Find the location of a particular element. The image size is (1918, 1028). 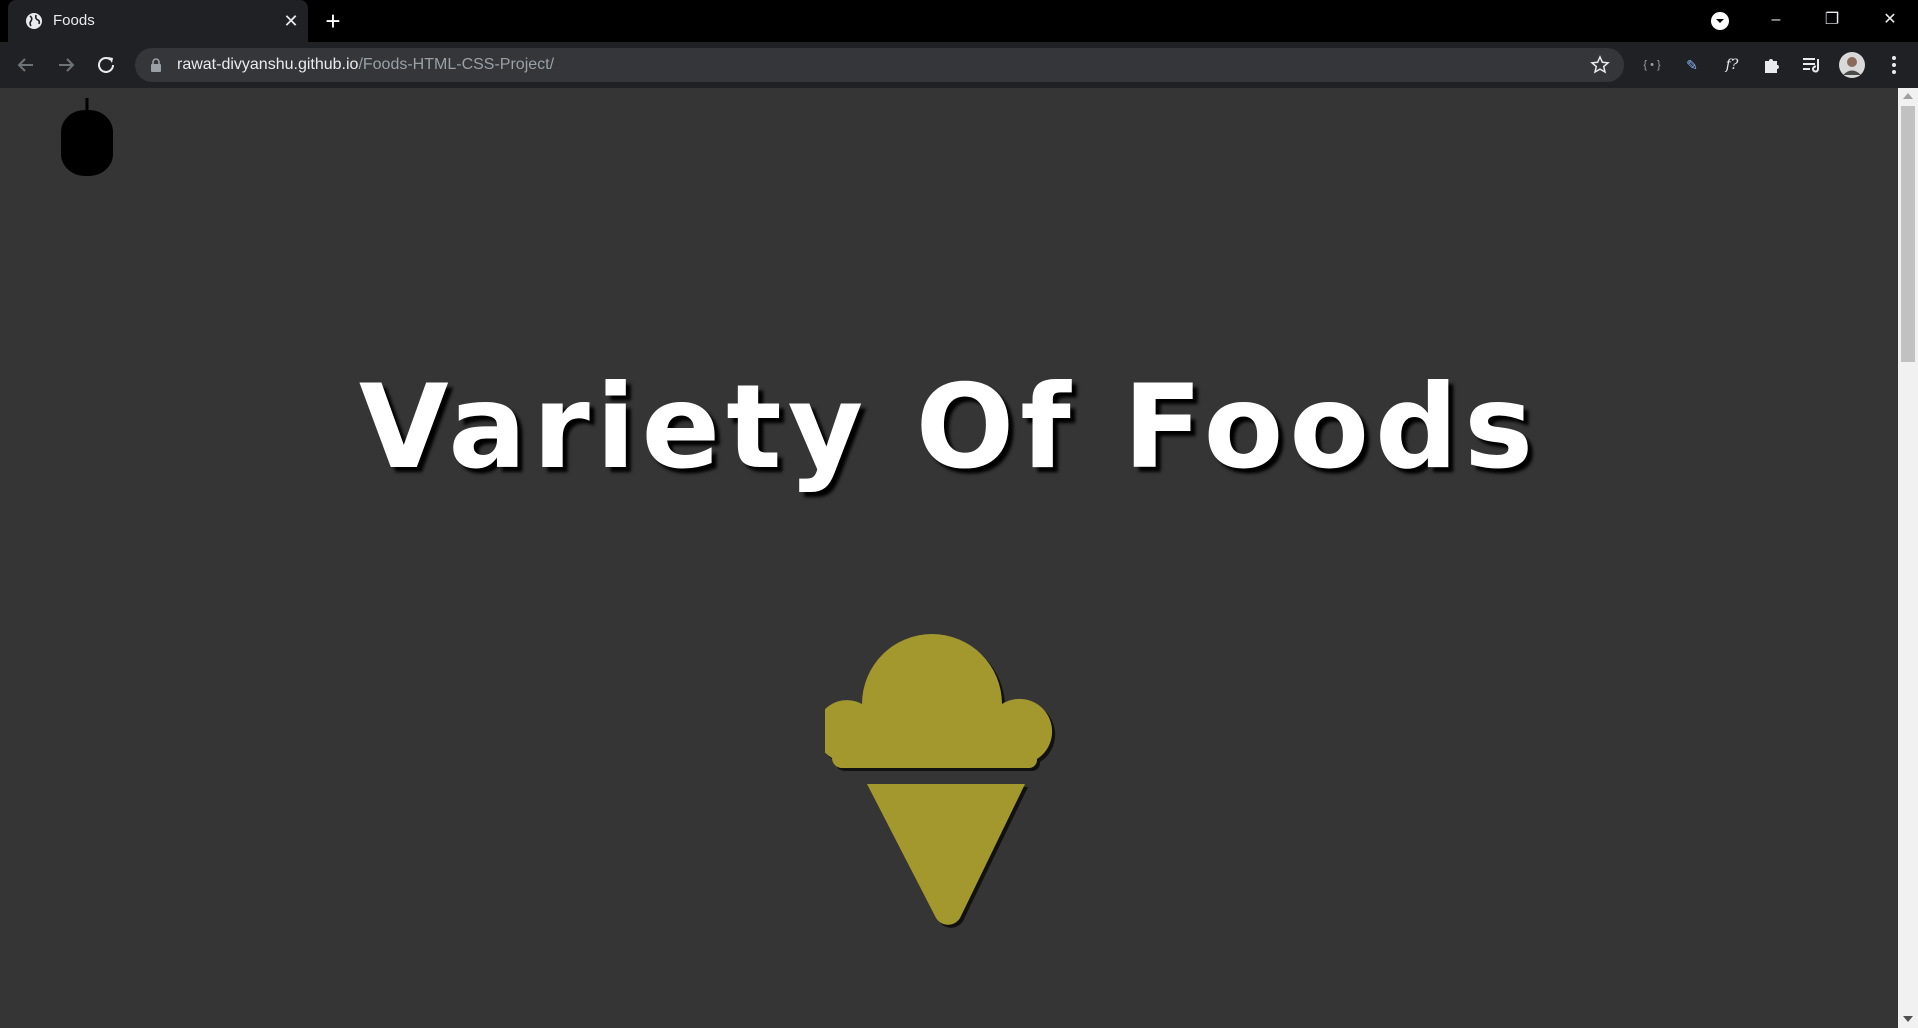

scroll-down-arrow-icon is located at coordinates (1908, 1019).